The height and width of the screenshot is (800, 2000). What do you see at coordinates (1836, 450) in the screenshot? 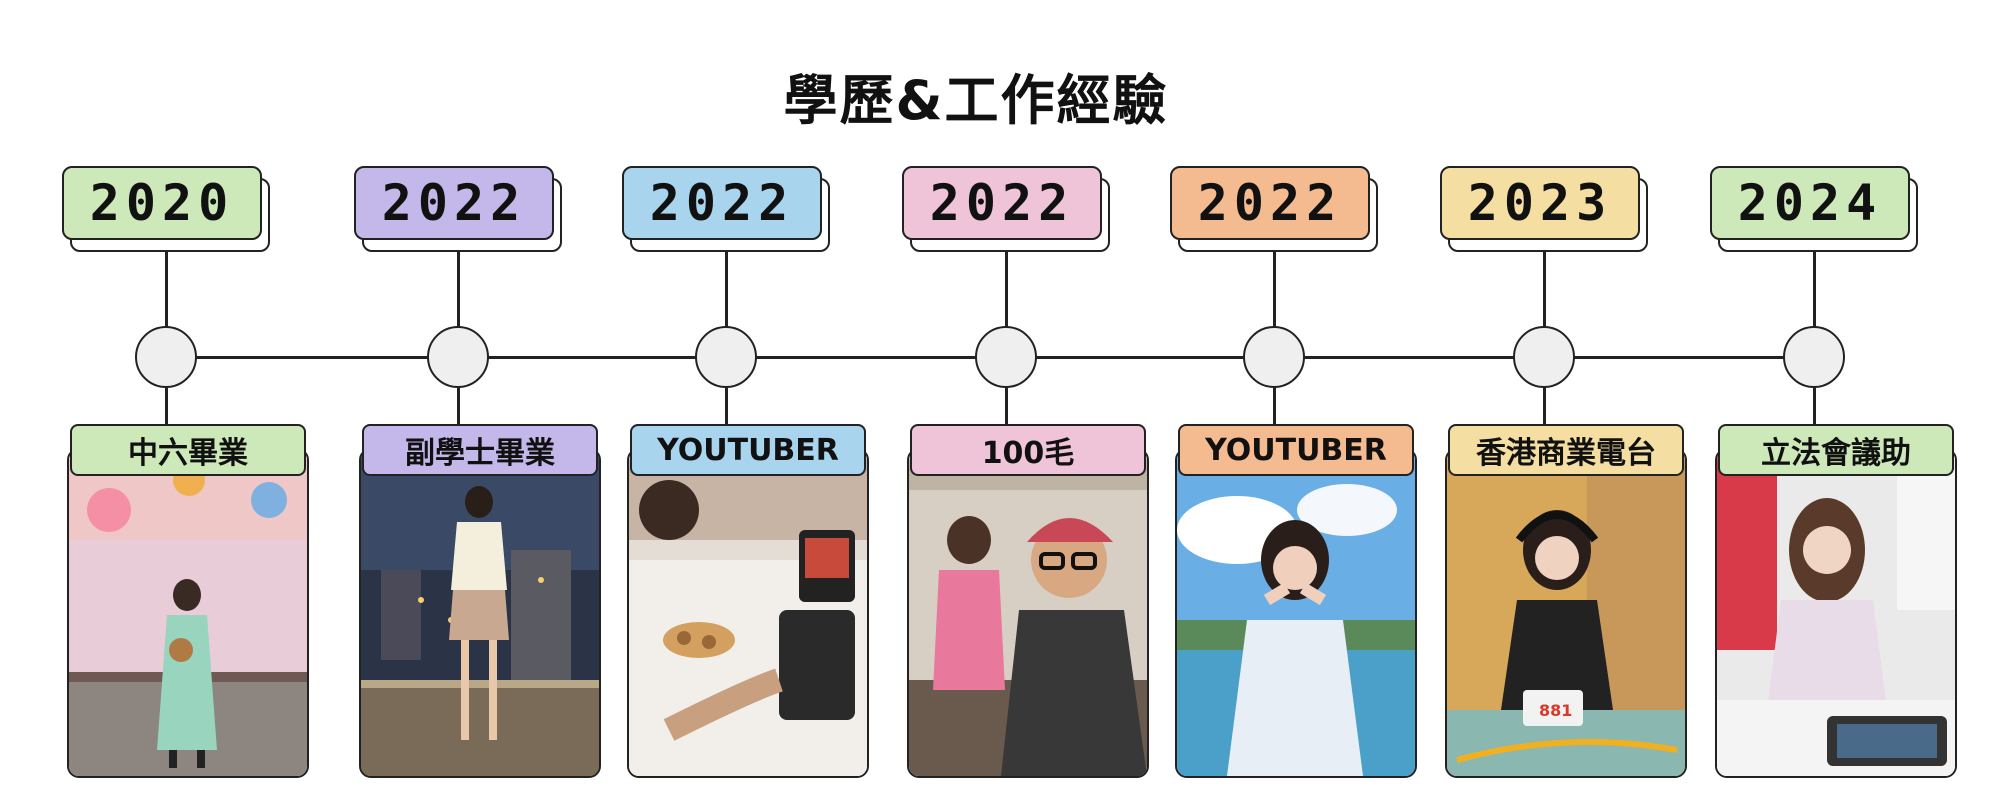
I see `role-tag: 立法會議助` at bounding box center [1836, 450].